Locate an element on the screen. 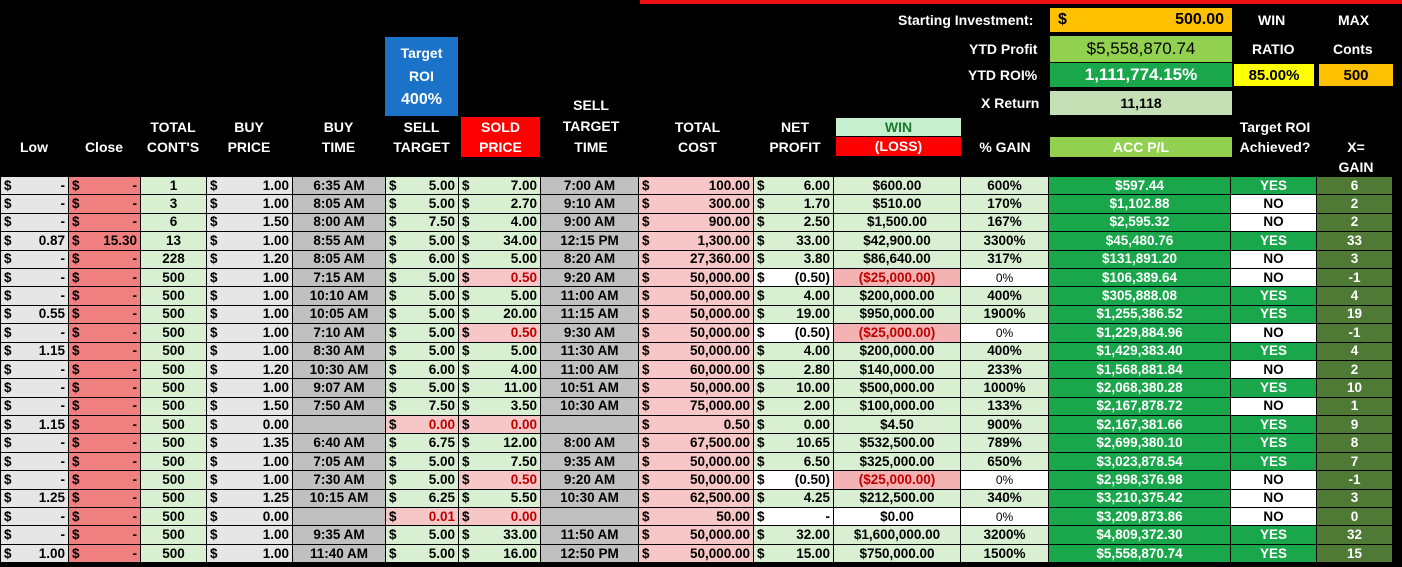 This screenshot has width=1402, height=567. cell-acc-pl: $305,888.08 is located at coordinates (1139, 296).